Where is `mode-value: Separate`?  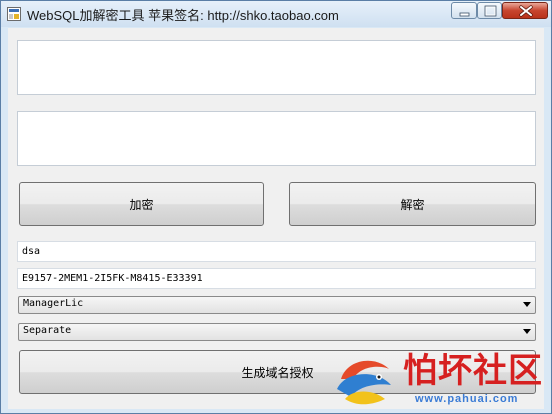 mode-value: Separate is located at coordinates (47, 330).